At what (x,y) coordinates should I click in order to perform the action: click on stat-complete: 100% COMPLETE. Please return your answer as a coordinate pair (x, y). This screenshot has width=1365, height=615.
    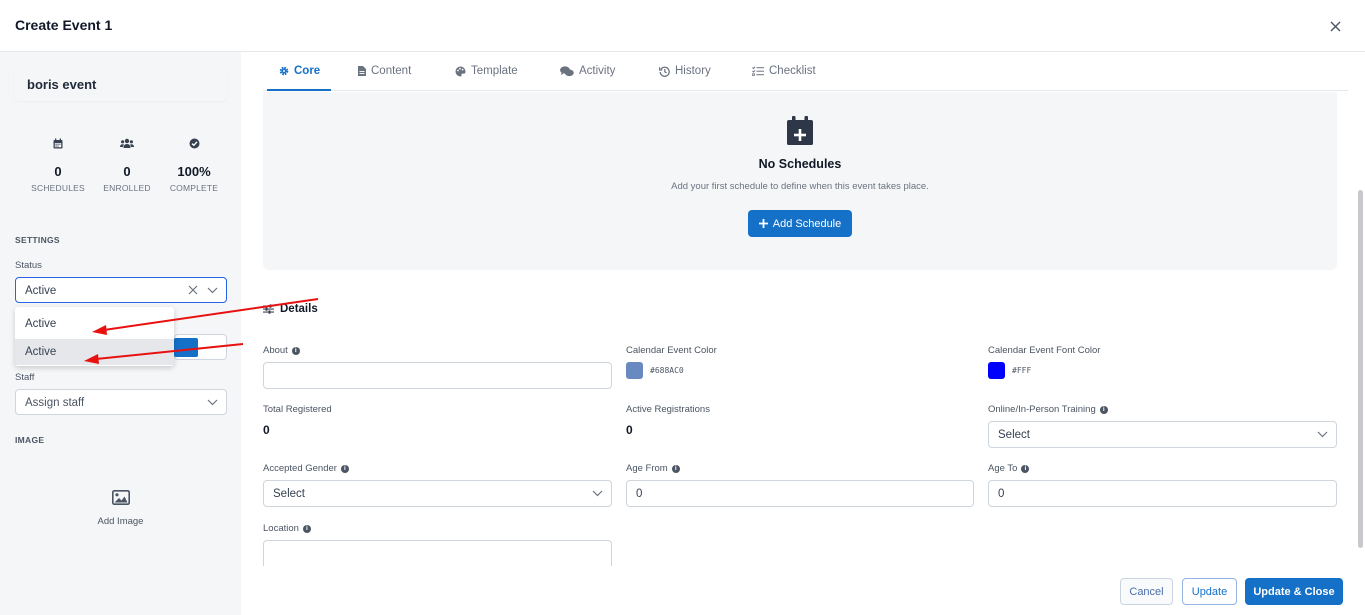
    Looking at the image, I should click on (194, 165).